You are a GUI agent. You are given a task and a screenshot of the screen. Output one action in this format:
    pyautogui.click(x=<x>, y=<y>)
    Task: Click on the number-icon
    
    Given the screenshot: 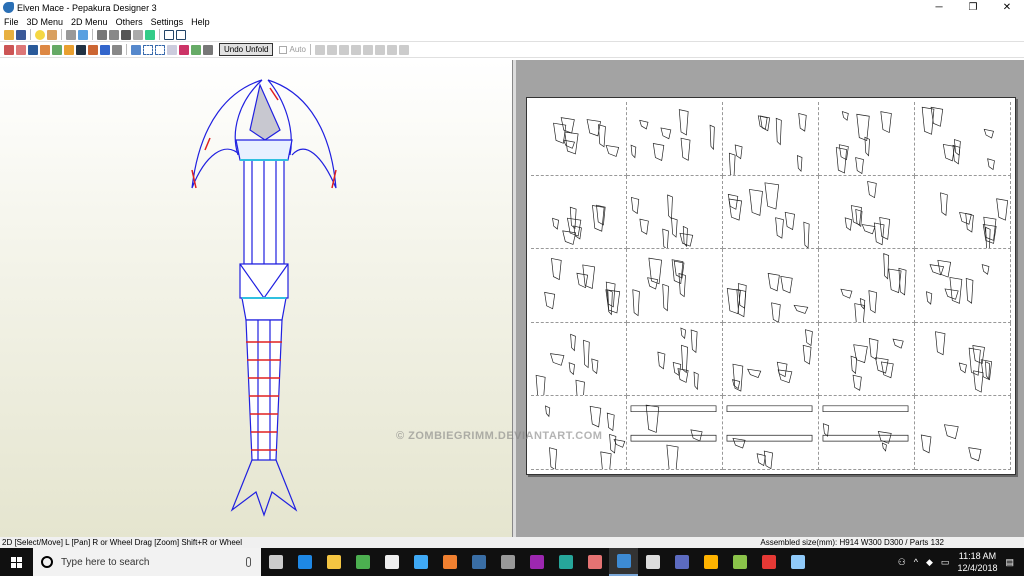 What is the action you would take?
    pyautogui.click(x=172, y=49)
    